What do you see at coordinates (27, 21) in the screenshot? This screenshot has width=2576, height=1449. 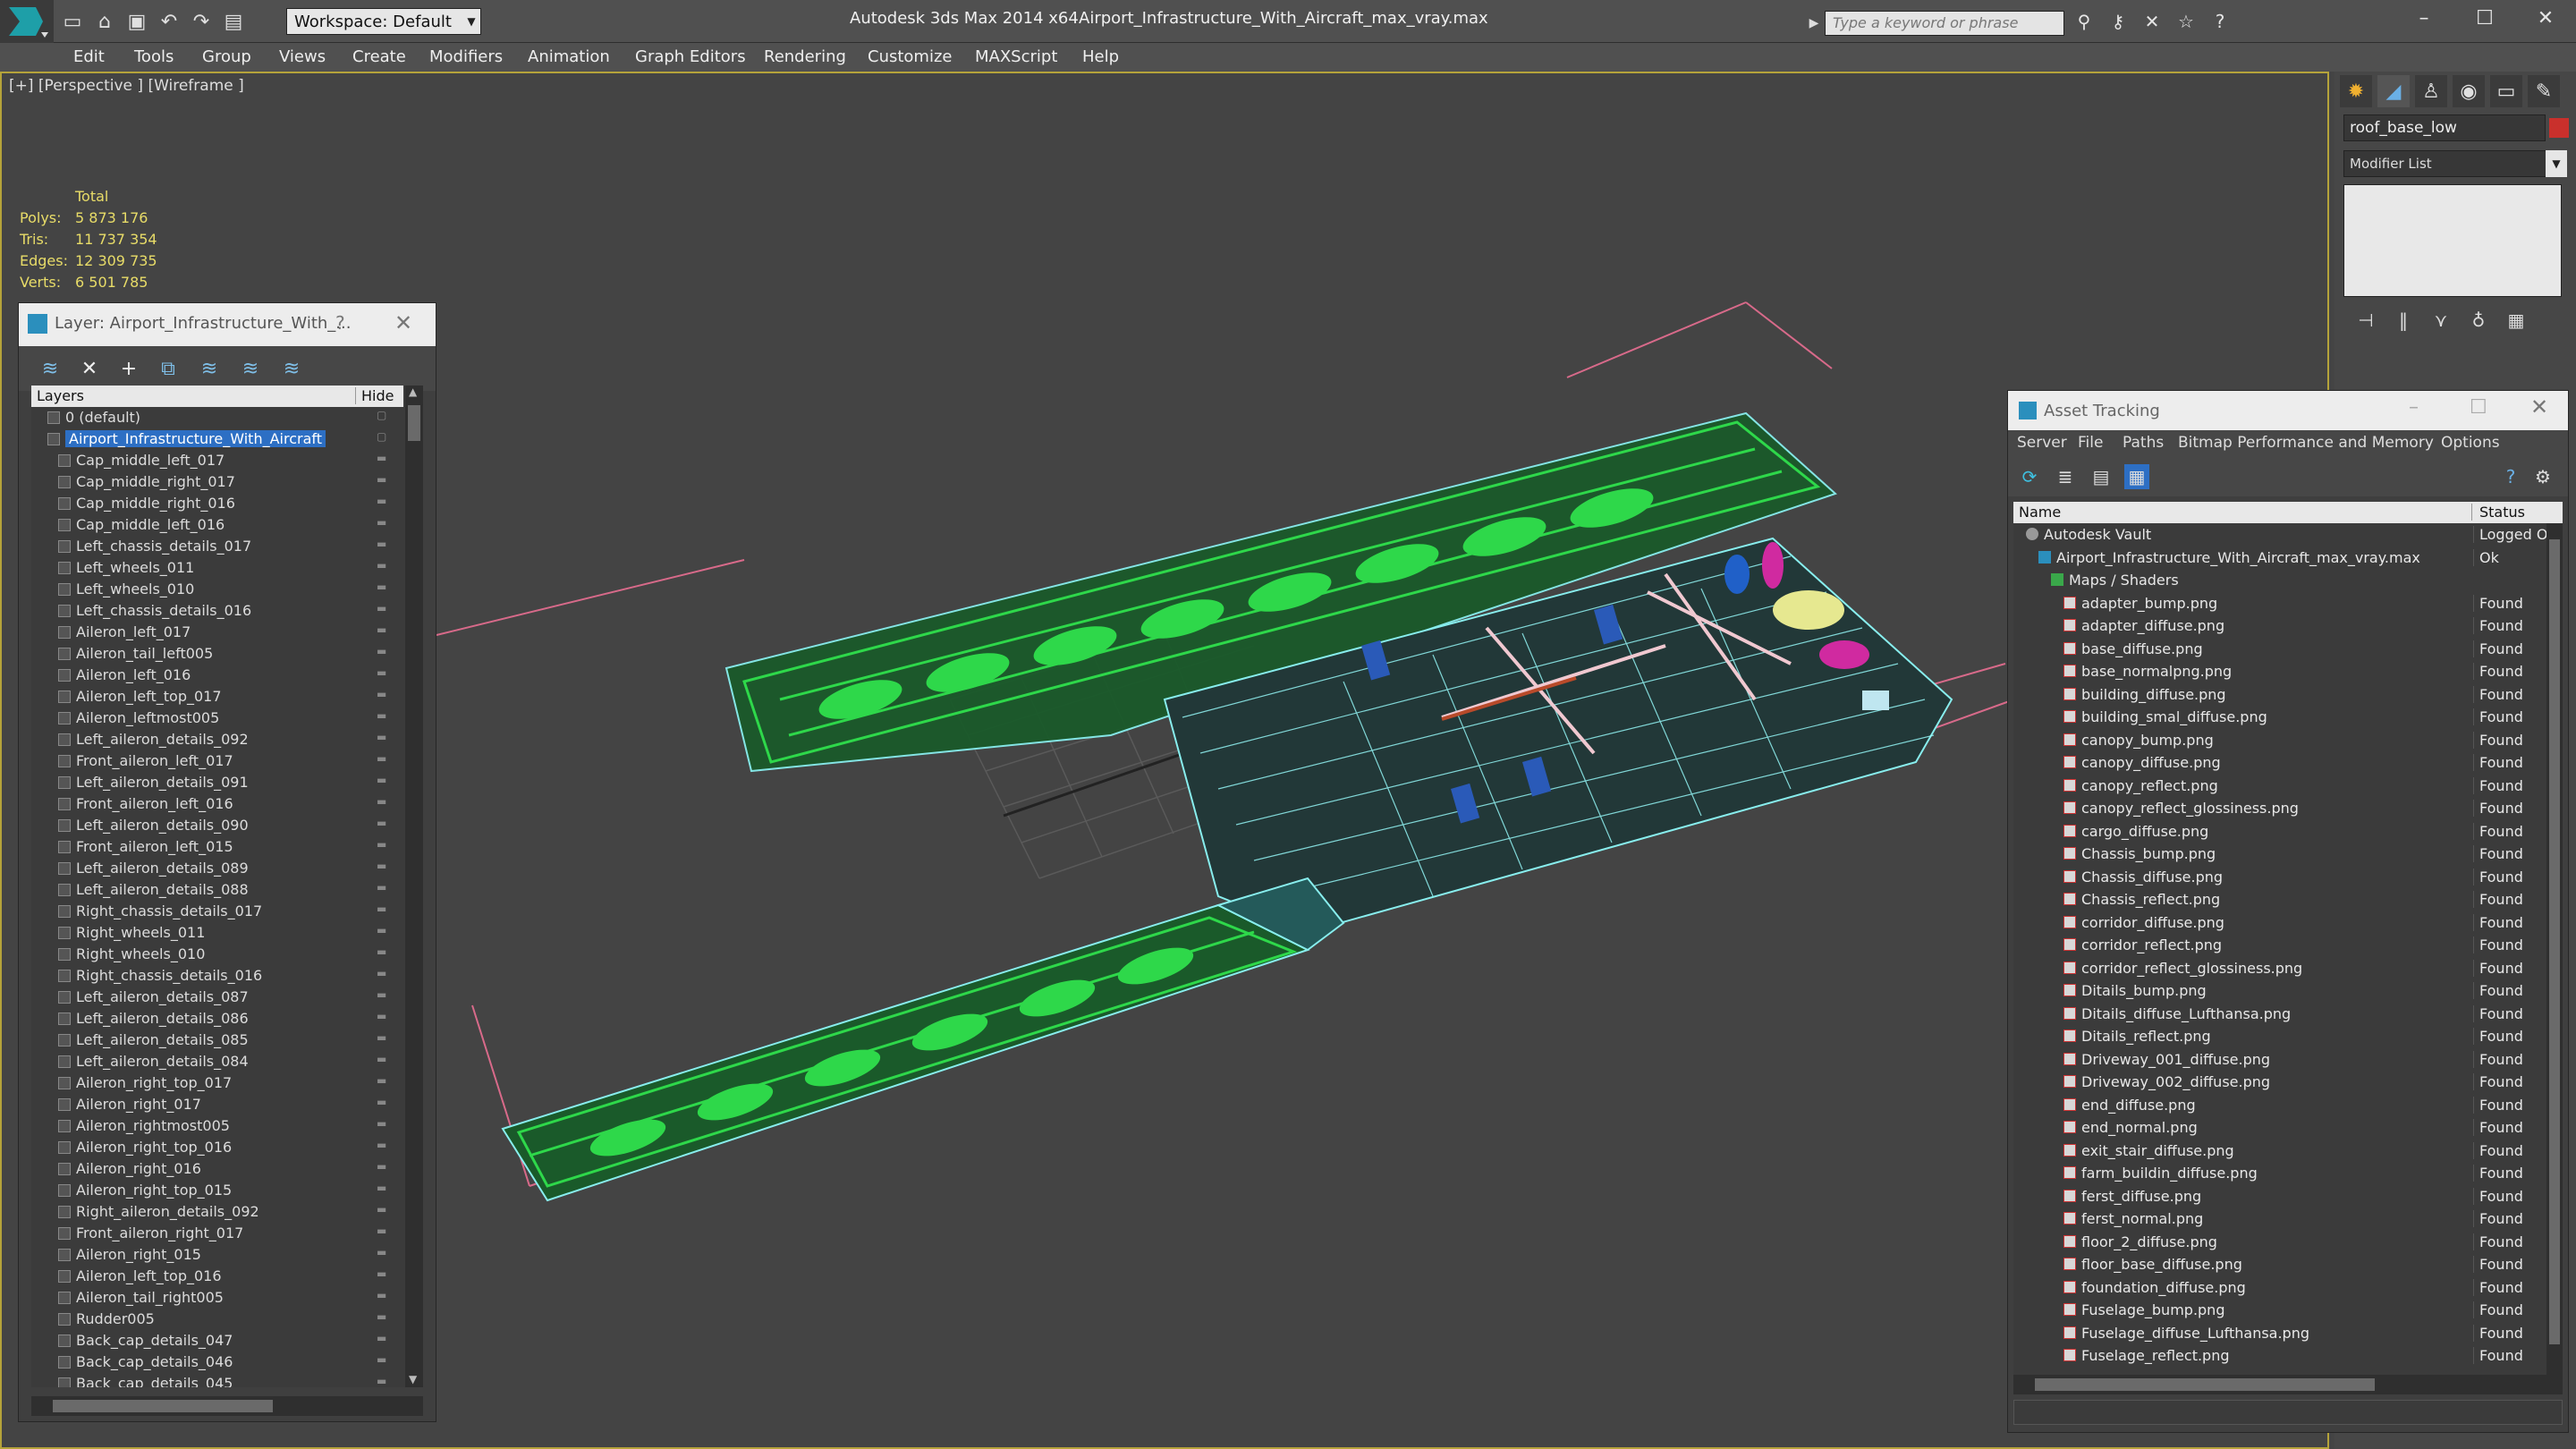 I see `app-logo` at bounding box center [27, 21].